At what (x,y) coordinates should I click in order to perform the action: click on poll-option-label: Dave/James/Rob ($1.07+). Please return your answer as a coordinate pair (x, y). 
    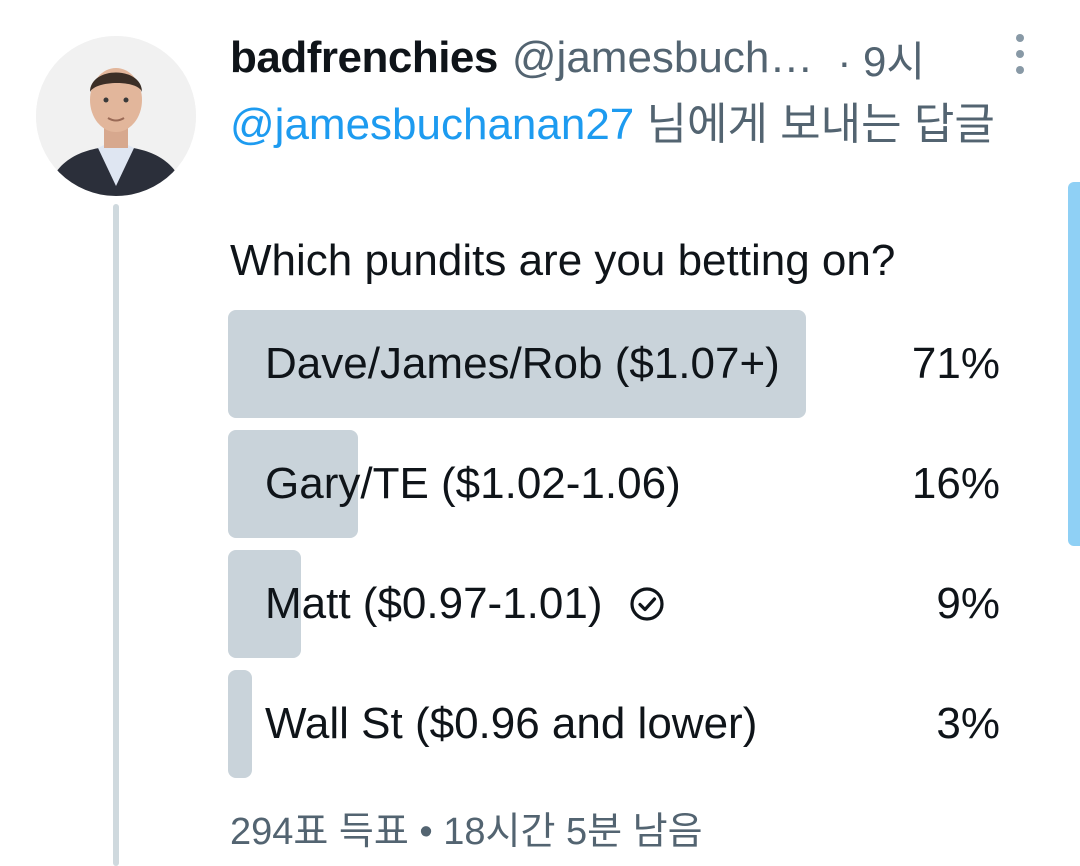
    Looking at the image, I should click on (522, 364).